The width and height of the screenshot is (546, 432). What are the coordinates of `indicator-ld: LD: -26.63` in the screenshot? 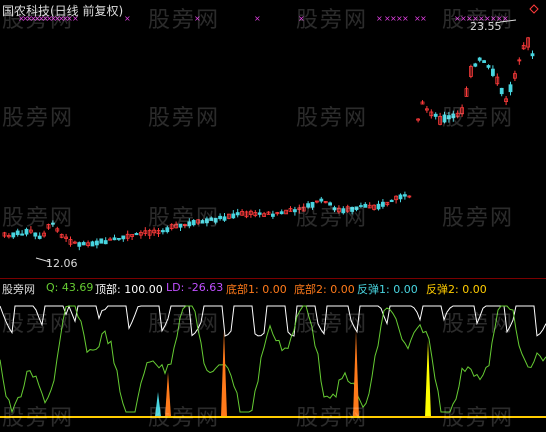 It's located at (195, 287).